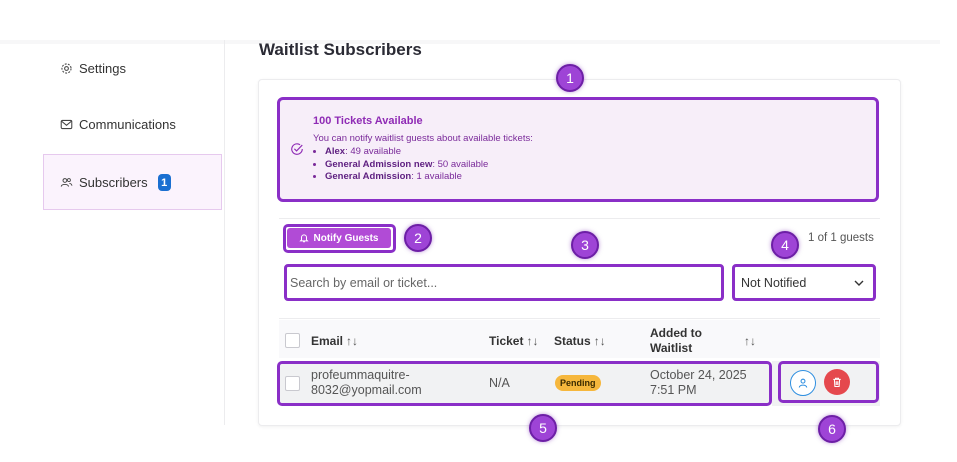  I want to click on sidebar-item-label: Subscribers, so click(113, 182).